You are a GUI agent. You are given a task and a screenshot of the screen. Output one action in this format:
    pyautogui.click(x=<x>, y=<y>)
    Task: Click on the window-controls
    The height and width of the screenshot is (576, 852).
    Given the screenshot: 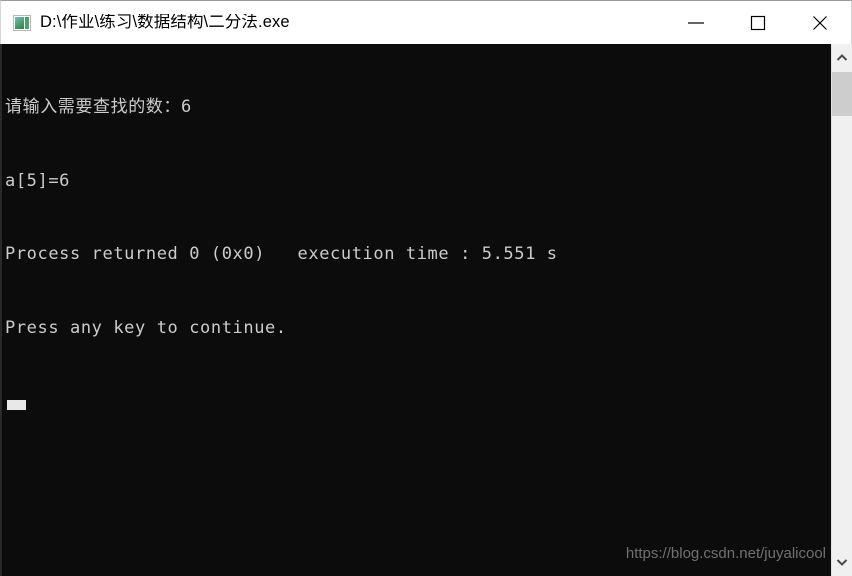 What is the action you would take?
    pyautogui.click(x=758, y=22)
    